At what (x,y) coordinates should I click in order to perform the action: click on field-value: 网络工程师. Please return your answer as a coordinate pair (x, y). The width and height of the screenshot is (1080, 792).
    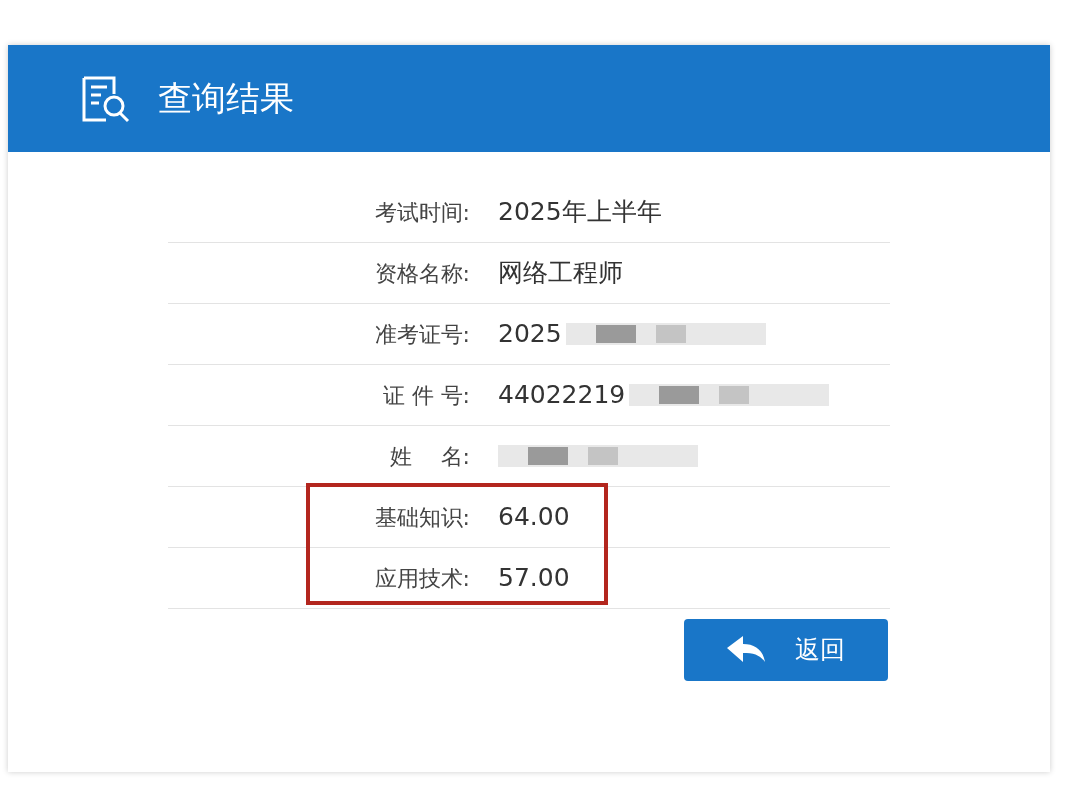
    Looking at the image, I should click on (560, 273).